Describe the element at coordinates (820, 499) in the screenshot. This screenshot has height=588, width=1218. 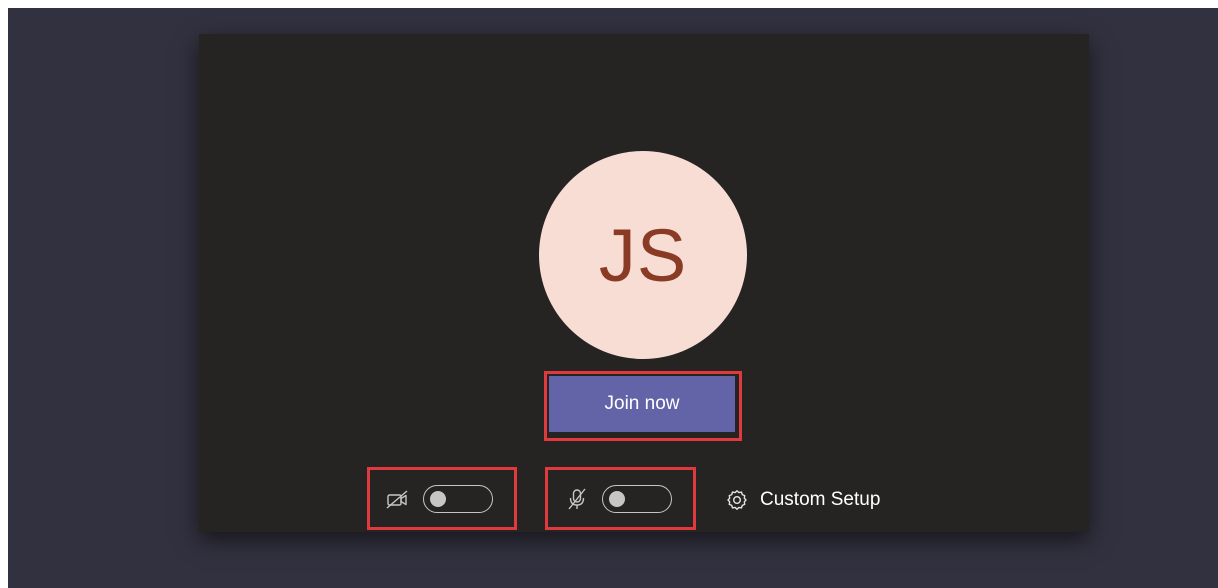
I see `custom-setup-label: Custom Setup` at that location.